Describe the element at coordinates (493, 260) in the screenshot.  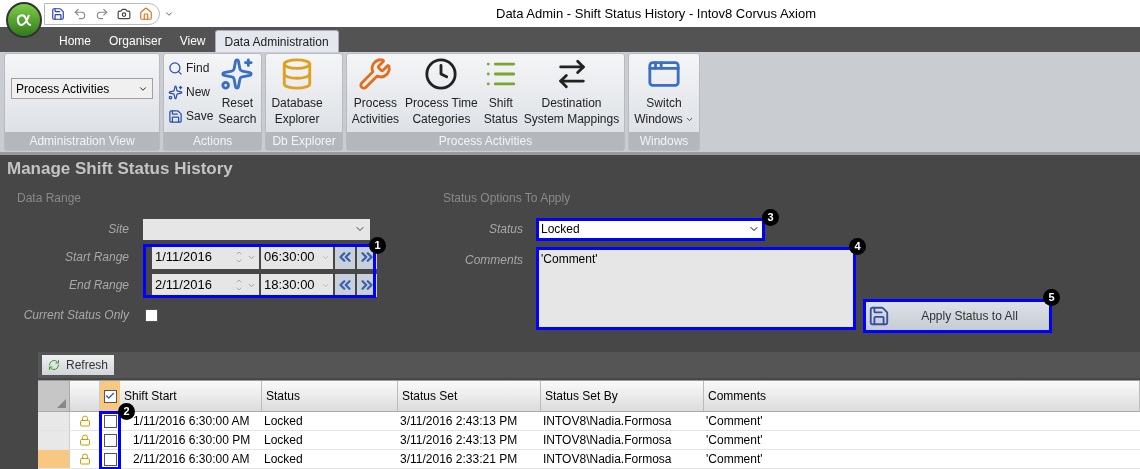
I see `field-label: Comments` at that location.